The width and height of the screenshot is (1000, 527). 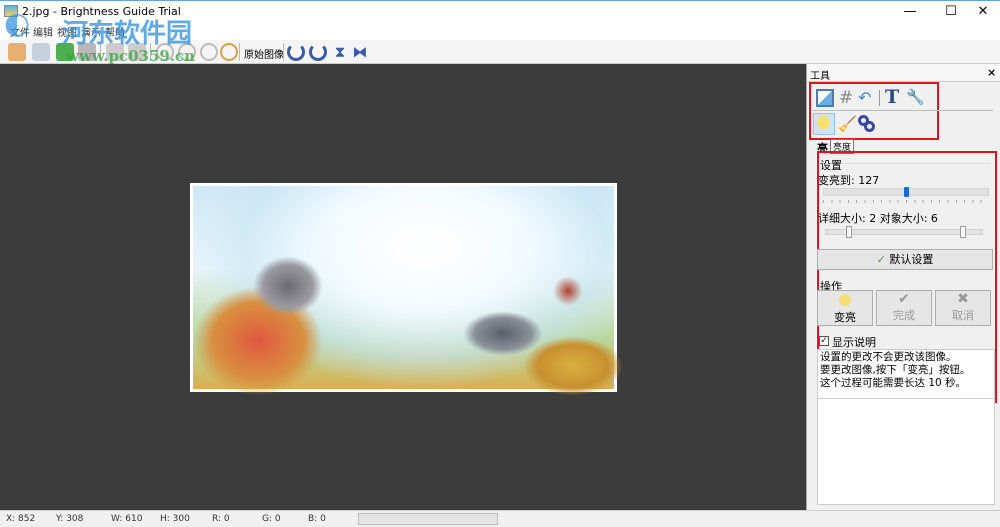 What do you see at coordinates (904, 232) in the screenshot?
I see `size-range-slider` at bounding box center [904, 232].